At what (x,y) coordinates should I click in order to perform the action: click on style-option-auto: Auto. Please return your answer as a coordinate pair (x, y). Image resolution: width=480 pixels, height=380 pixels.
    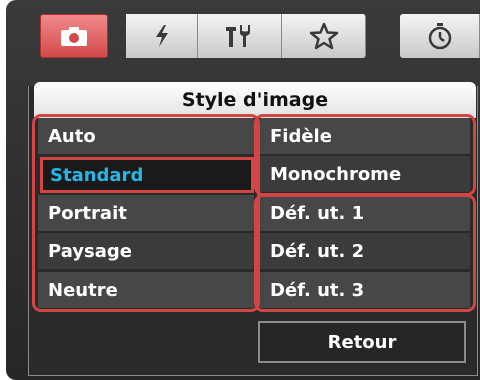
    Looking at the image, I should click on (146, 136).